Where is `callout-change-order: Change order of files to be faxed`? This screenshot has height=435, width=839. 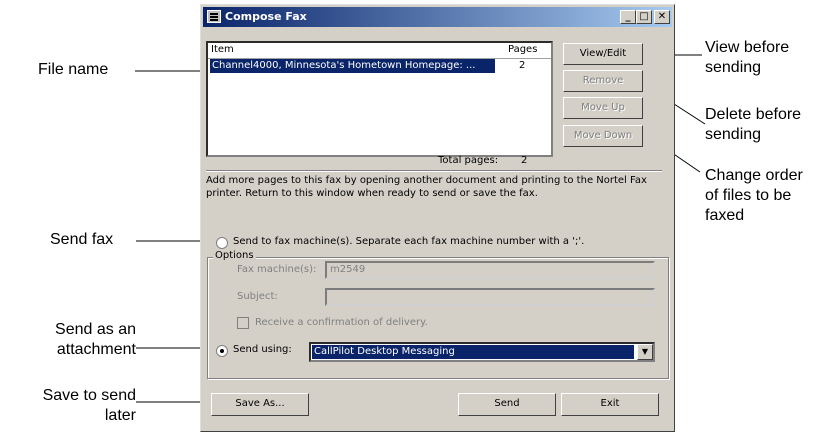
callout-change-order: Change order of files to be faxed is located at coordinates (754, 196).